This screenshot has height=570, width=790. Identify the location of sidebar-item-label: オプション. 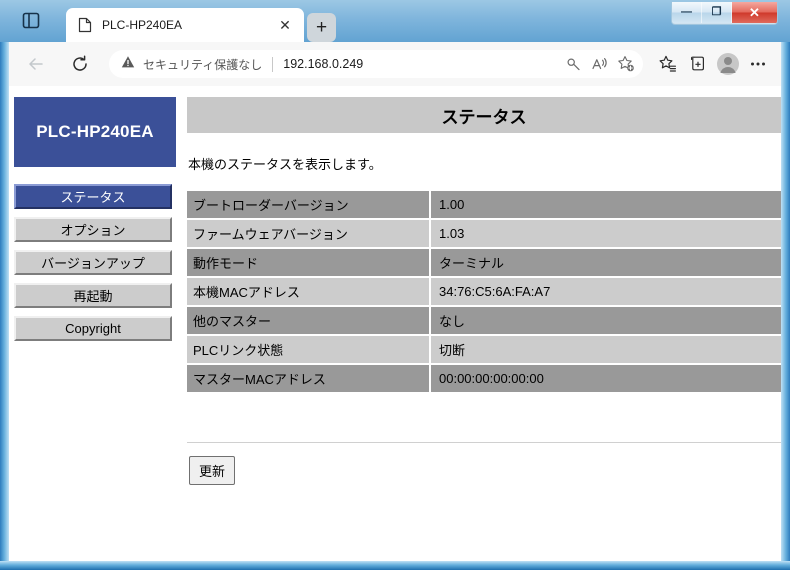
(93, 230).